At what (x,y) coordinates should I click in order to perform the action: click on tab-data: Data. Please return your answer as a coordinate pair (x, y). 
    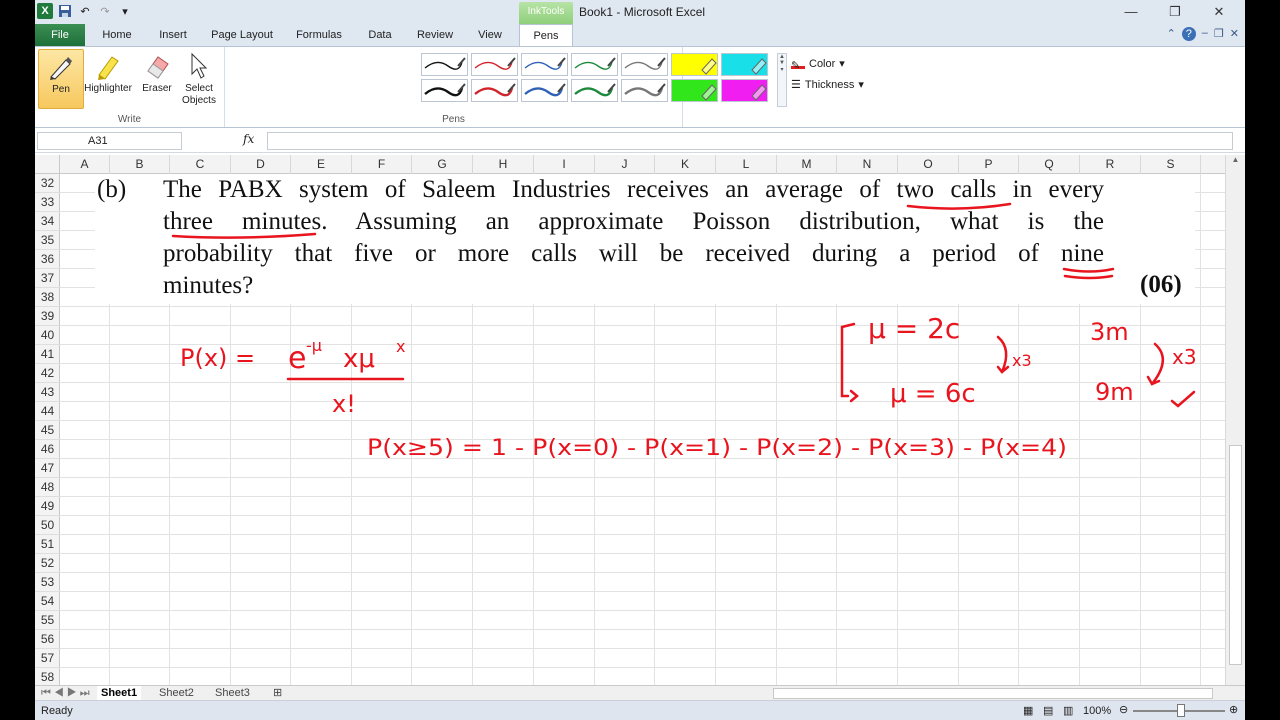
    Looking at the image, I should click on (380, 35).